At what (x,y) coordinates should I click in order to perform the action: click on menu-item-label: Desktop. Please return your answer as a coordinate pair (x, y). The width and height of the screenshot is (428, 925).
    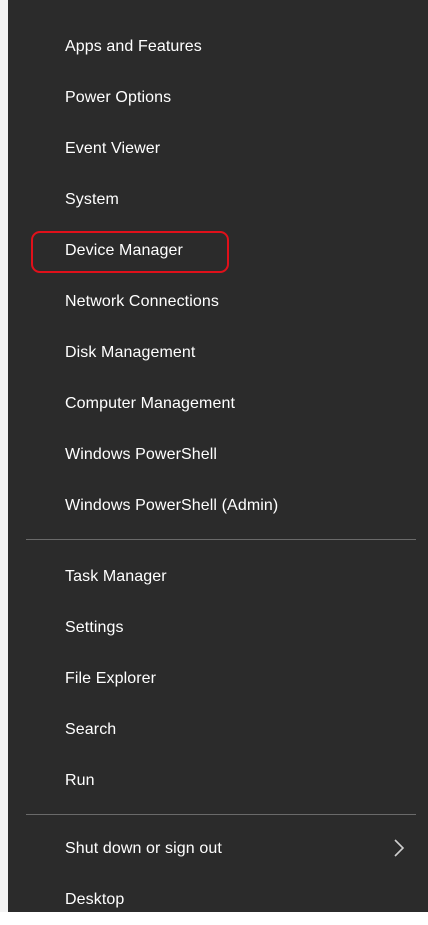
    Looking at the image, I should click on (95, 899).